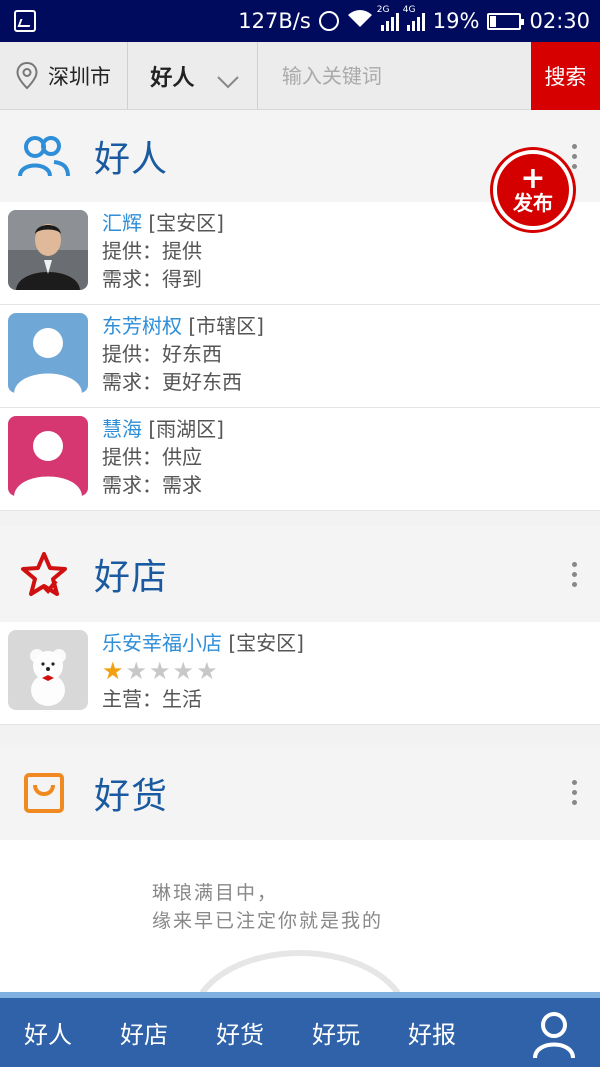 The image size is (600, 1067). What do you see at coordinates (300, 574) in the screenshot?
I see `section-header-shops: 好店` at bounding box center [300, 574].